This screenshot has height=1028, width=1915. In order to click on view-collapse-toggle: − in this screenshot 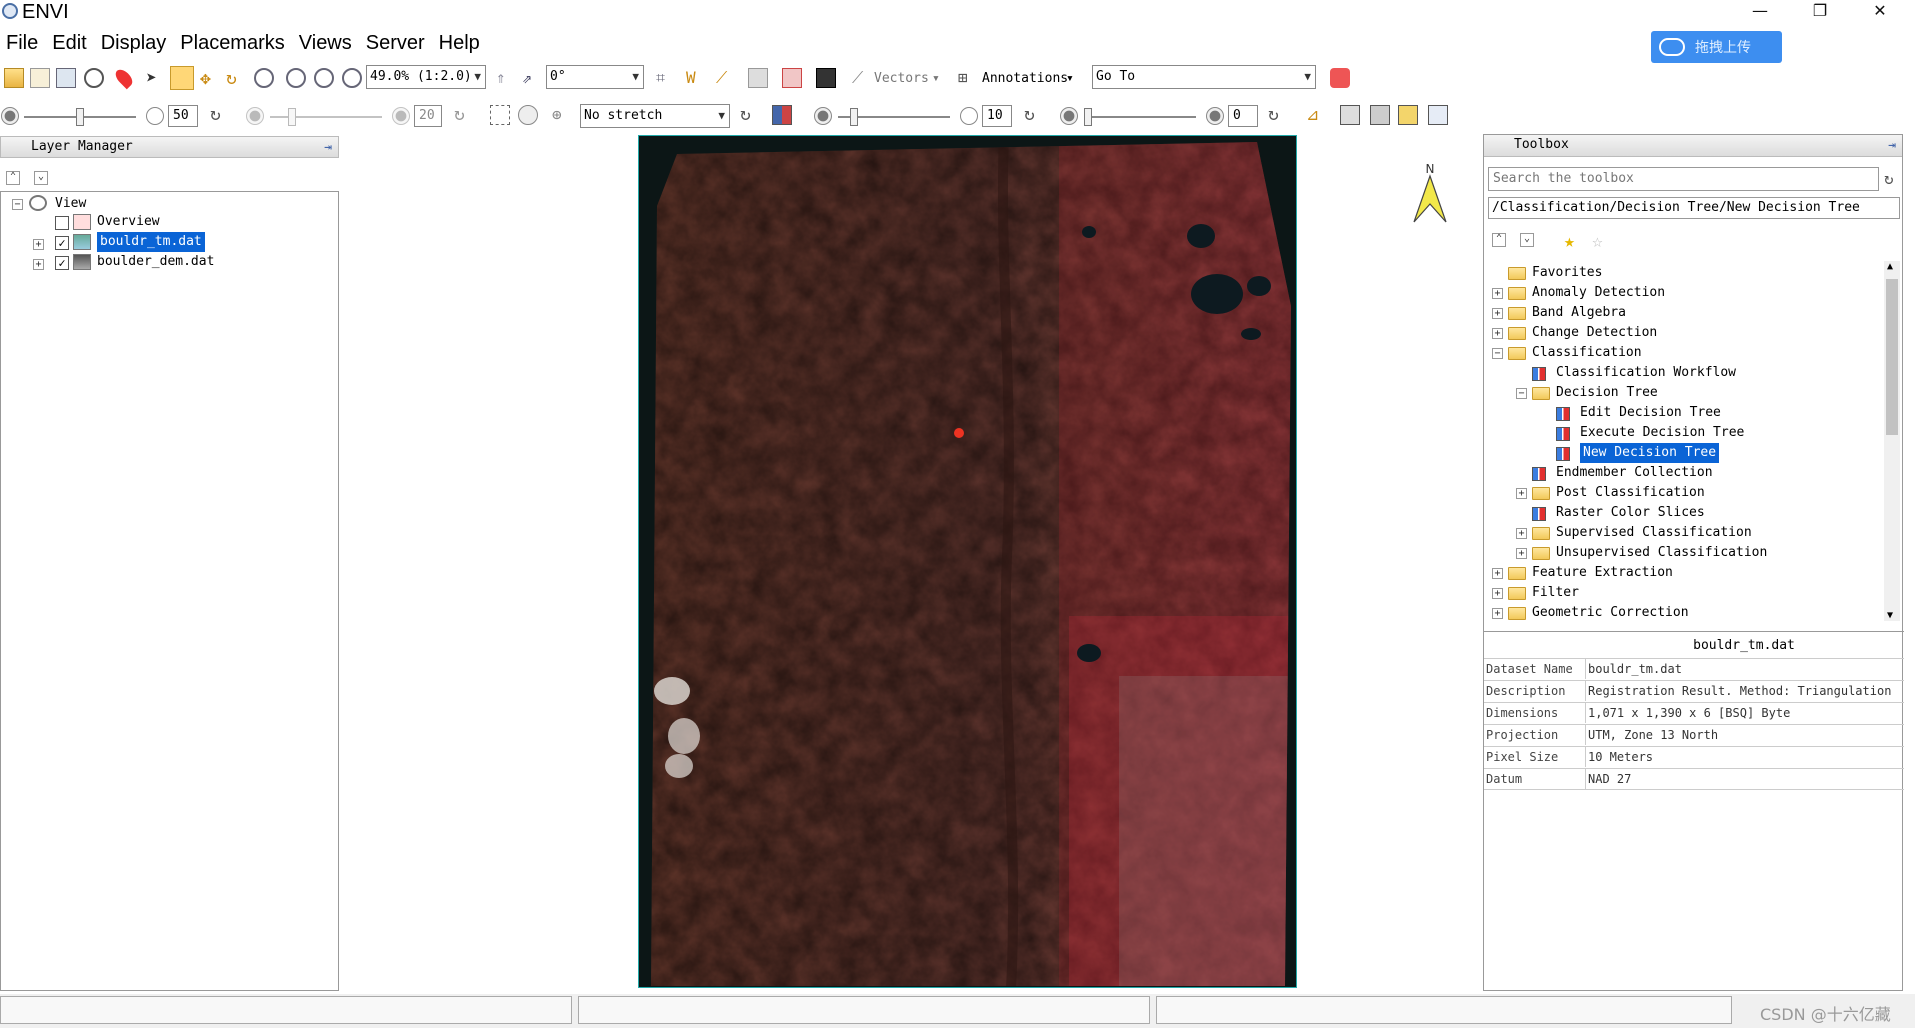, I will do `click(17, 204)`.